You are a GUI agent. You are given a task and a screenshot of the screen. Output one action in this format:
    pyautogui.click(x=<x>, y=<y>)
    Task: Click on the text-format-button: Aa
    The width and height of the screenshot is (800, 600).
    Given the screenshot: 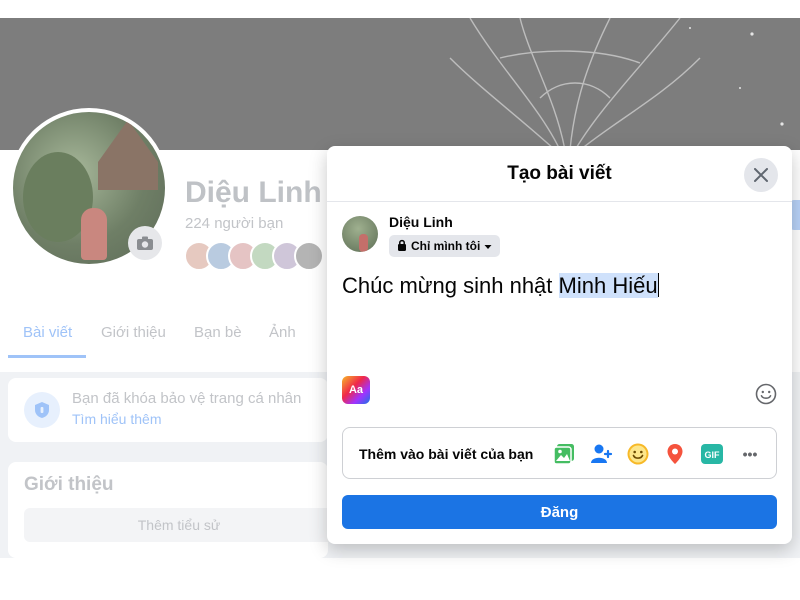 What is the action you would take?
    pyautogui.click(x=356, y=390)
    